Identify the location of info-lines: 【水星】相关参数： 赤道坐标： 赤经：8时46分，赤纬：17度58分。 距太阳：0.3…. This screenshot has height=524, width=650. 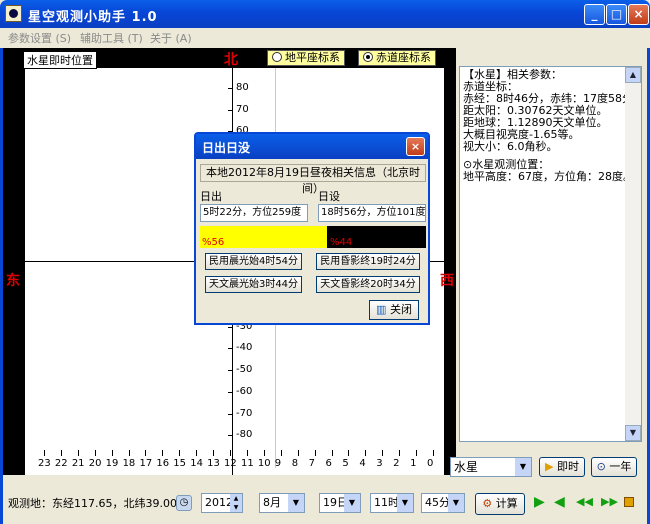
(552, 126).